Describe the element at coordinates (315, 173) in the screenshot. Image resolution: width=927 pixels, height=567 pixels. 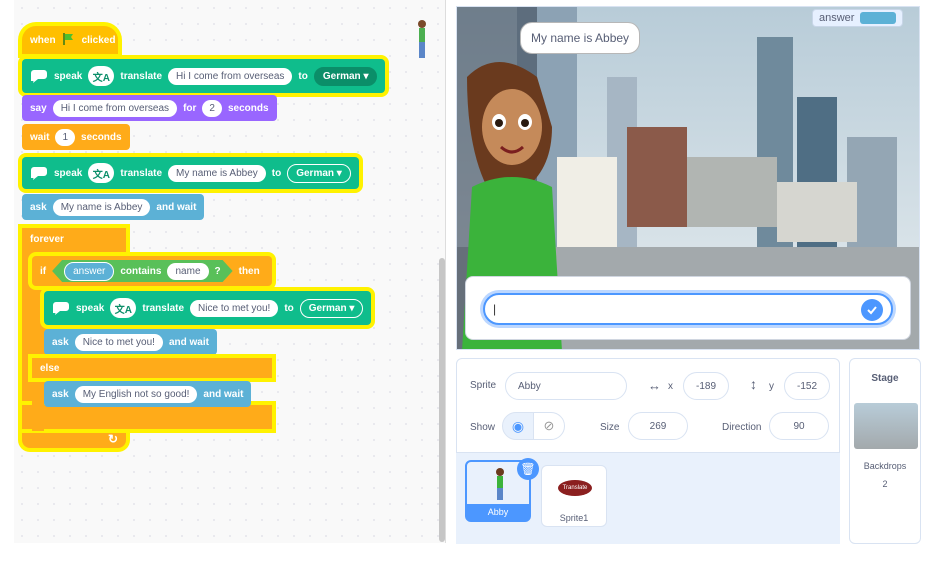
I see `language-value-2: German` at that location.